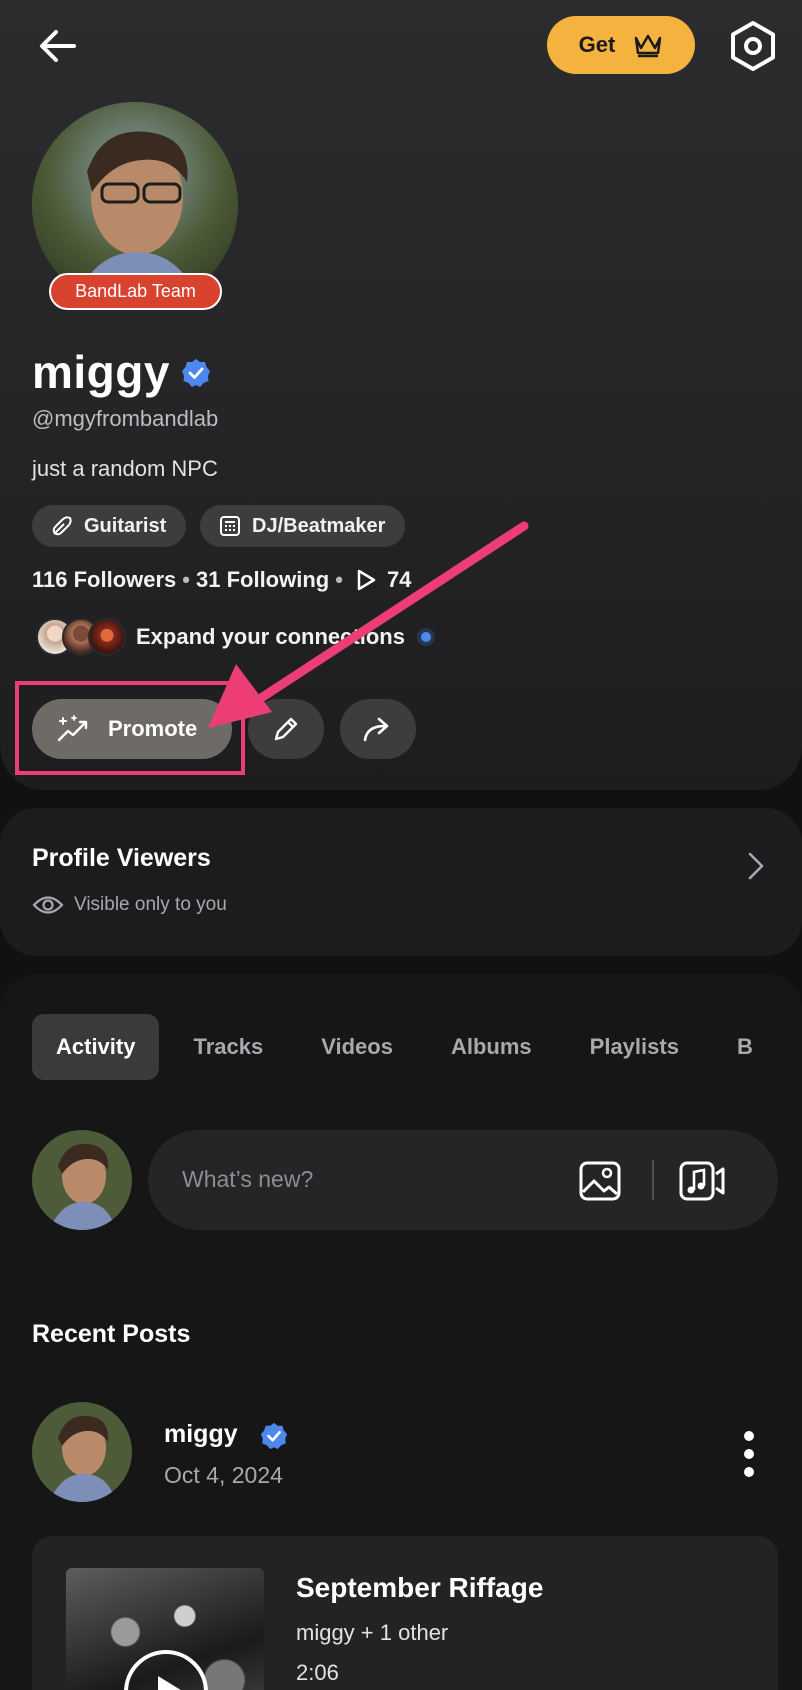 The image size is (802, 1690). Describe the element at coordinates (223, 1475) in the screenshot. I see `post-date: Oct 4, 2024` at that location.